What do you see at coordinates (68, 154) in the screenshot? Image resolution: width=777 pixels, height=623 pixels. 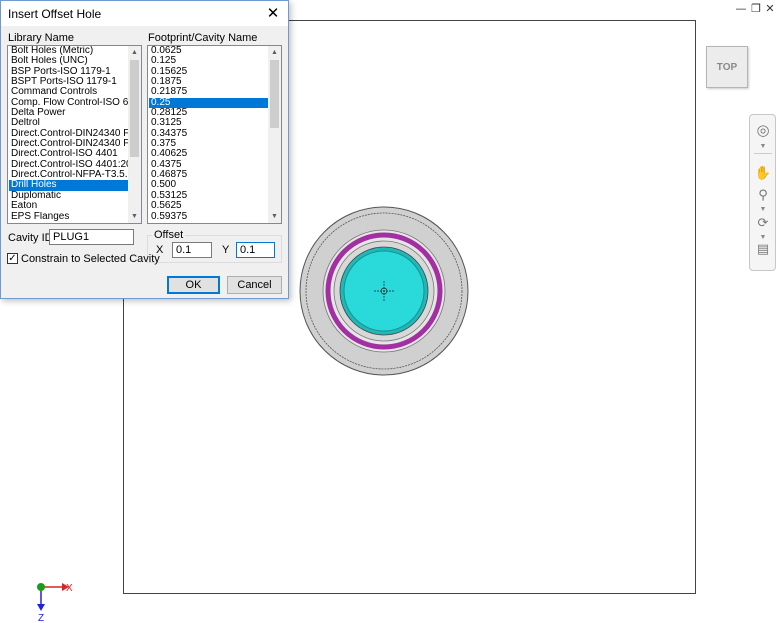 I see `library-item: Direct.Control-ISO 4401` at bounding box center [68, 154].